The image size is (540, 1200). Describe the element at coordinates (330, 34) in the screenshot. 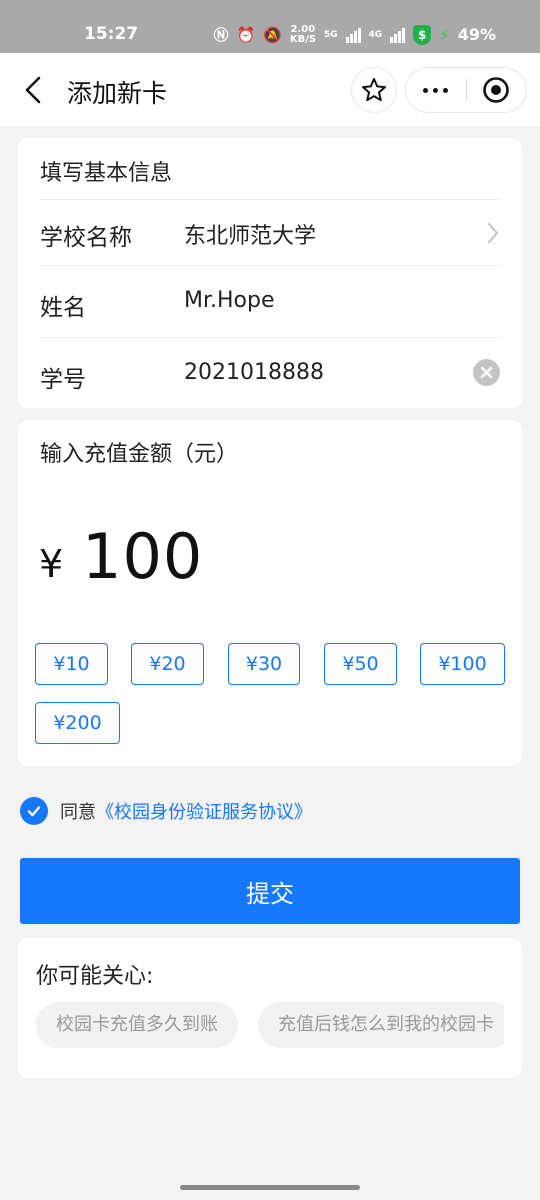

I see `signal-5g-label: 5G` at that location.